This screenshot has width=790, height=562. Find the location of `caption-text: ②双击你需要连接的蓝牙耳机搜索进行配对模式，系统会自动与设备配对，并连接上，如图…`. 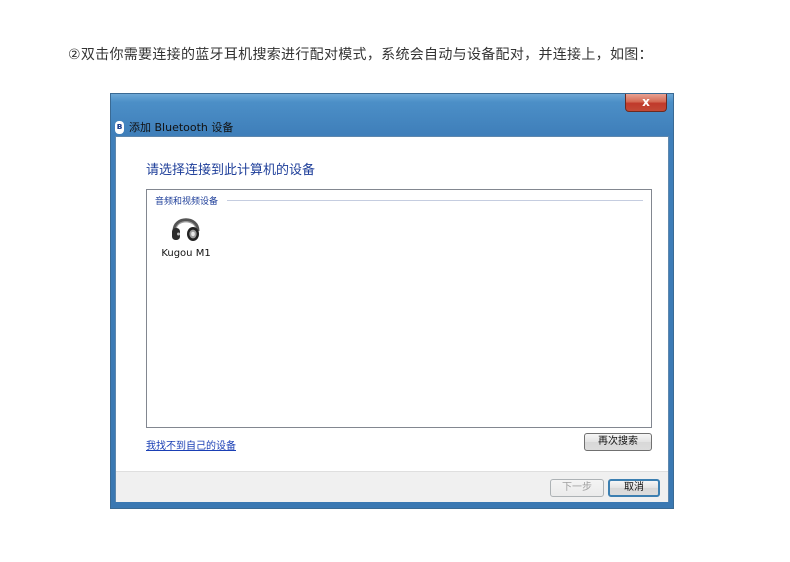

caption-text: ②双击你需要连接的蓝牙耳机搜索进行配对模式，系统会自动与设备配对，并连接上，如图… is located at coordinates (360, 55).